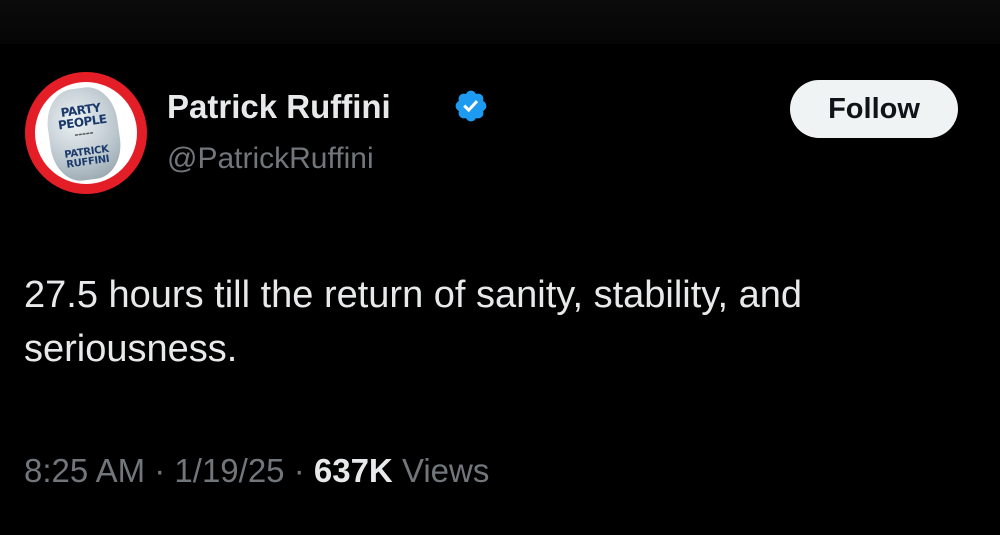  What do you see at coordinates (87, 157) in the screenshot?
I see `book-author: PATRICK RUFFINI` at bounding box center [87, 157].